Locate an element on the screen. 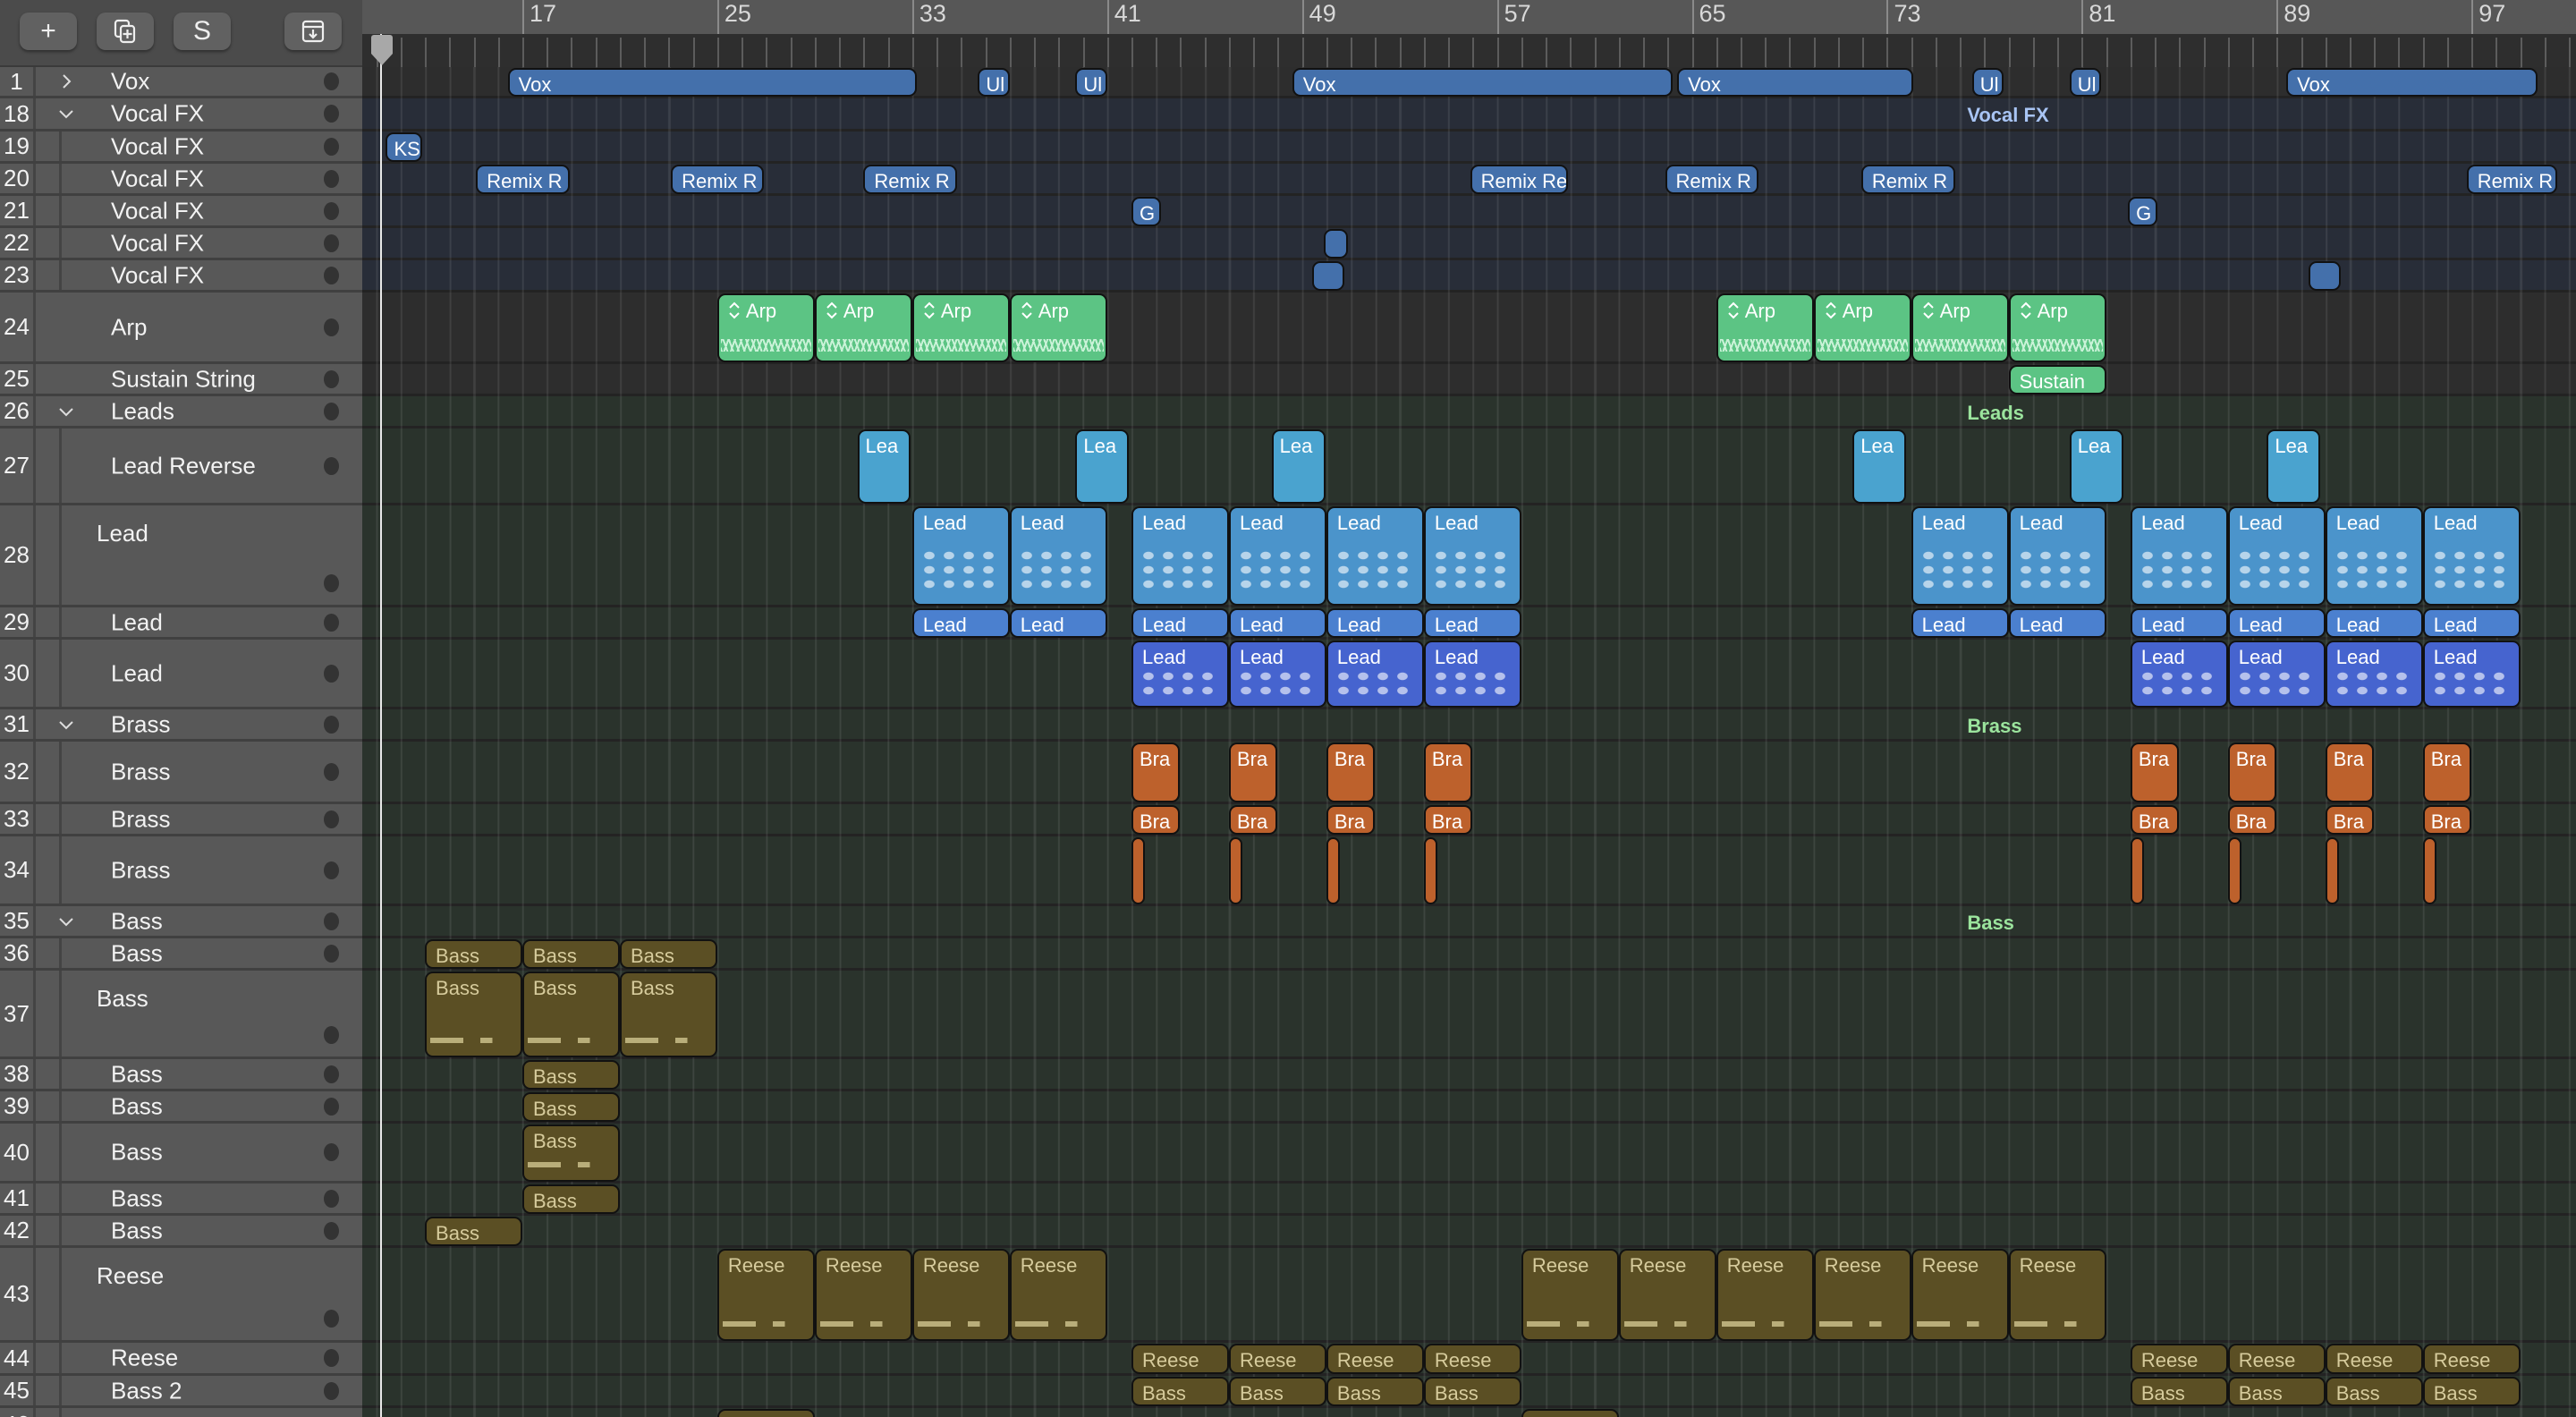  track-header-46: 46 is located at coordinates (181, 1412).